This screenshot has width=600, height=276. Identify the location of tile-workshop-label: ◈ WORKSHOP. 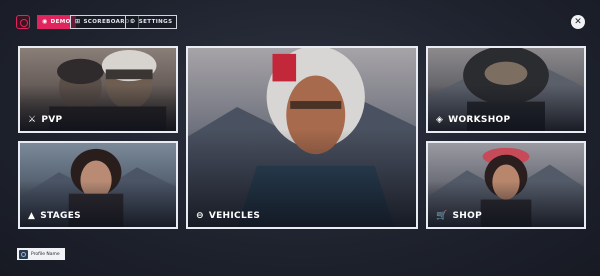
(473, 120).